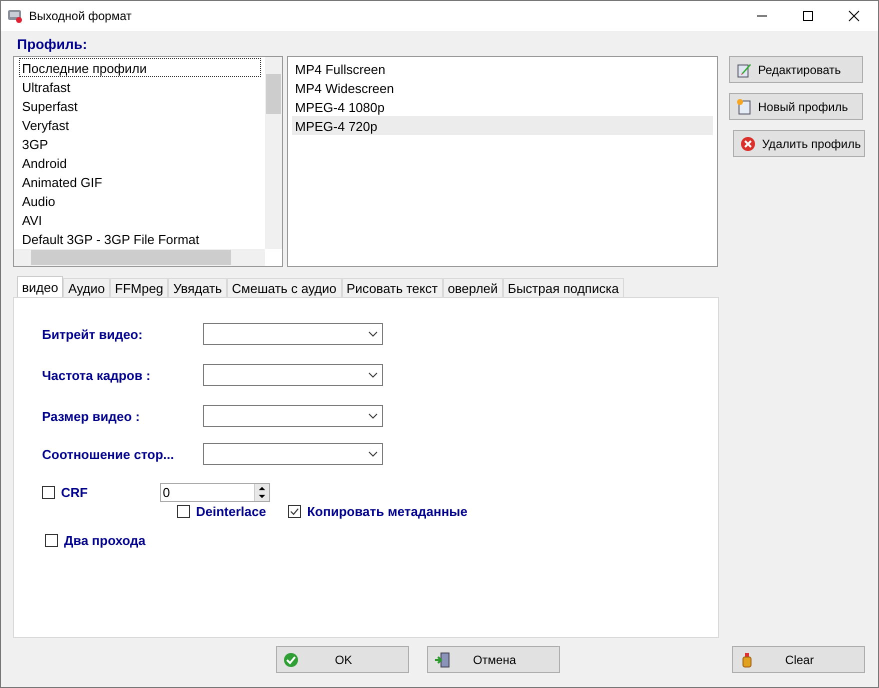  What do you see at coordinates (86, 287) in the screenshot?
I see `tab: Аудио` at bounding box center [86, 287].